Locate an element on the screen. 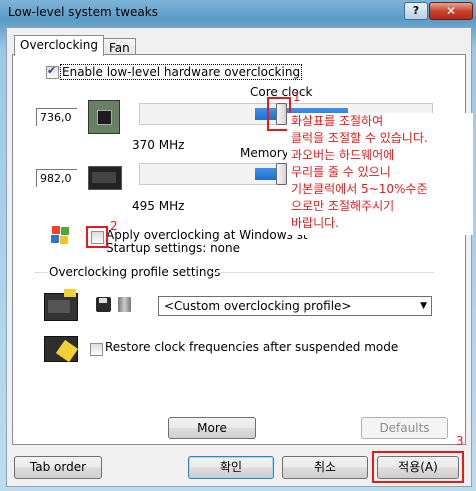 The height and width of the screenshot is (491, 476). save-icon is located at coordinates (103, 304).